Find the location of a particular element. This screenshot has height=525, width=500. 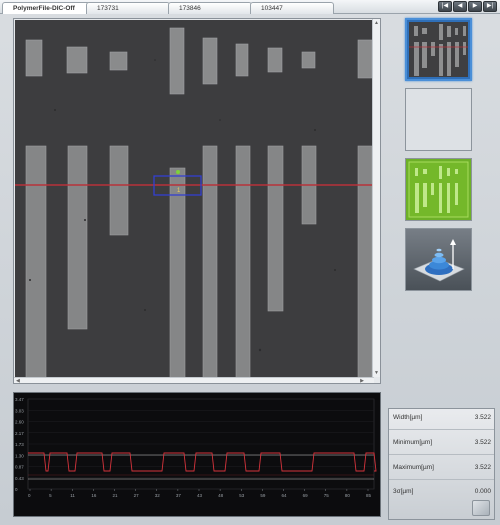

y-tick-label: 1.30 is located at coordinates (19, 455).